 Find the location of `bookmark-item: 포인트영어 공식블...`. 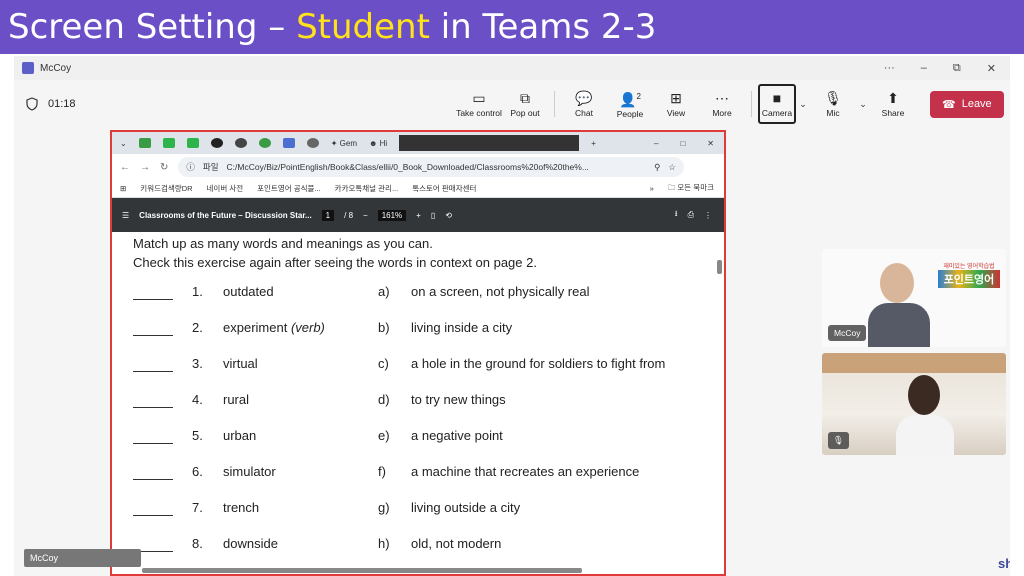

bookmark-item: 포인트영어 공식블... is located at coordinates (289, 188).